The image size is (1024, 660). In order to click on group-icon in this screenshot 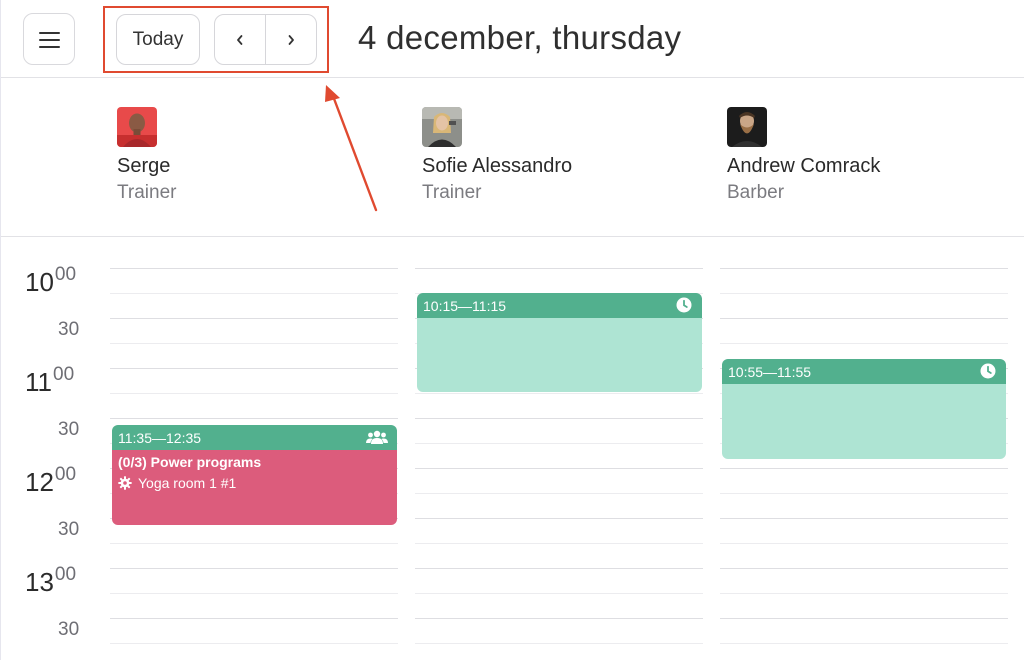, I will do `click(377, 437)`.